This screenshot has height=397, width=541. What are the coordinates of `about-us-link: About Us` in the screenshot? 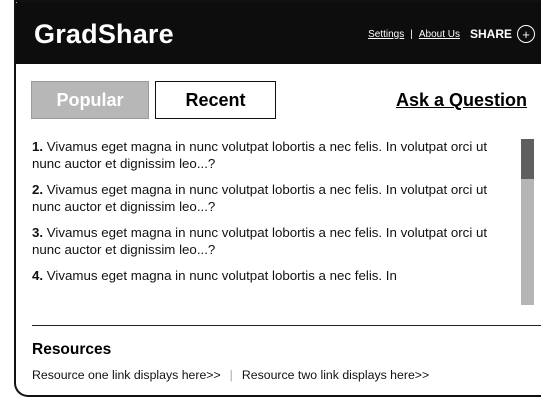 It's located at (439, 34).